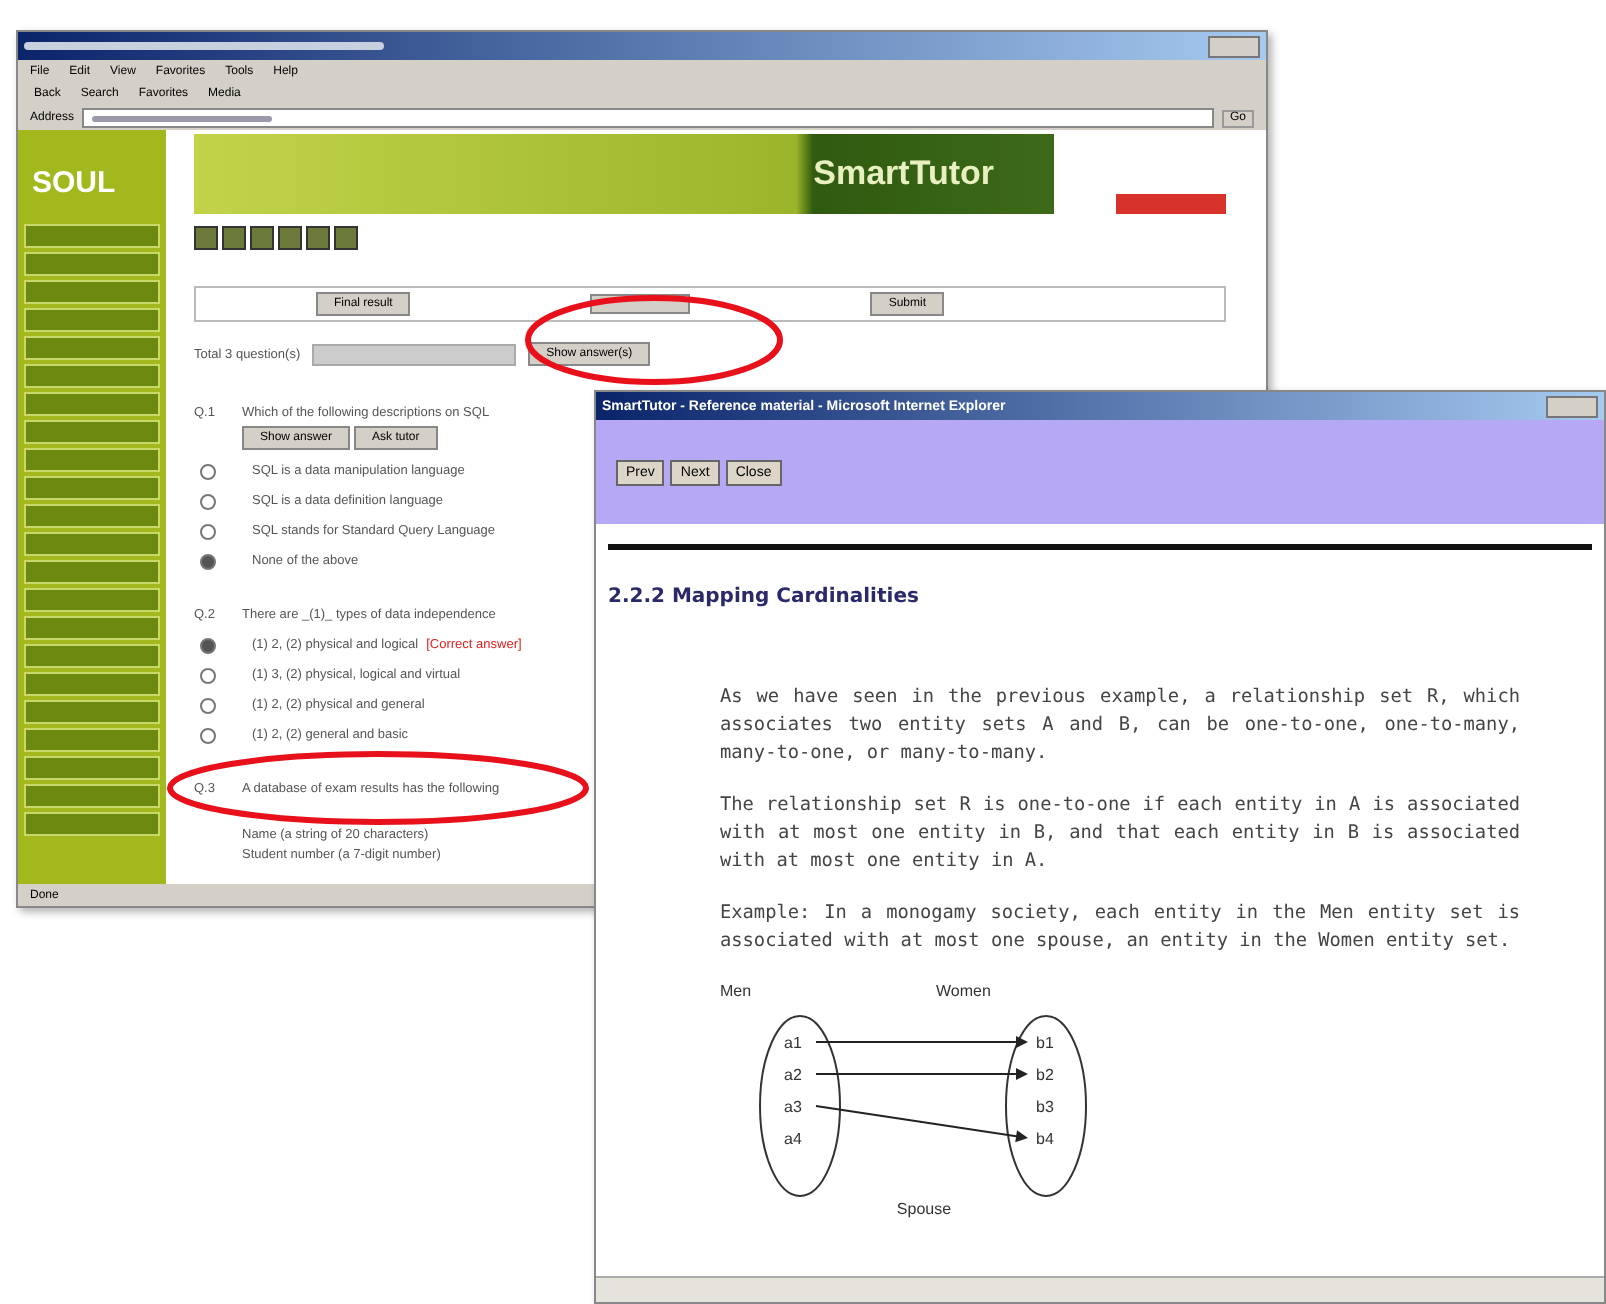 The width and height of the screenshot is (1606, 1304). I want to click on paragraph: The relationship set R is one-to-one if each entity in A is associated with at most one entity in B, and that each entity in B is associated with at most one entity in A., so click(1120, 834).